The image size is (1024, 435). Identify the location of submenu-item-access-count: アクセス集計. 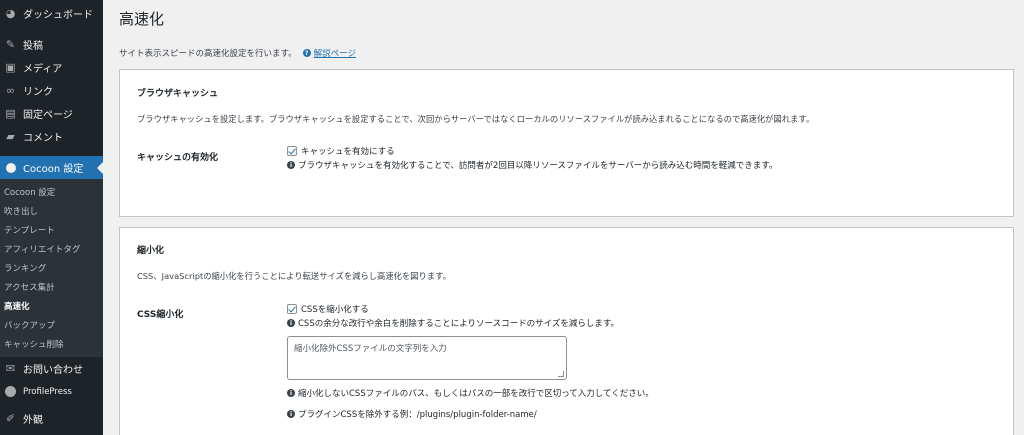
(51, 286).